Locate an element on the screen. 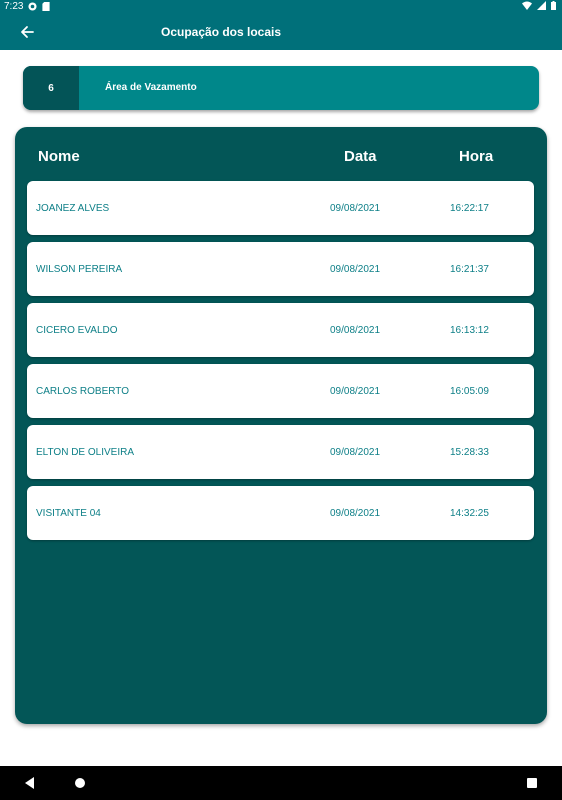  page-title: Ocupação dos locais is located at coordinates (221, 32).